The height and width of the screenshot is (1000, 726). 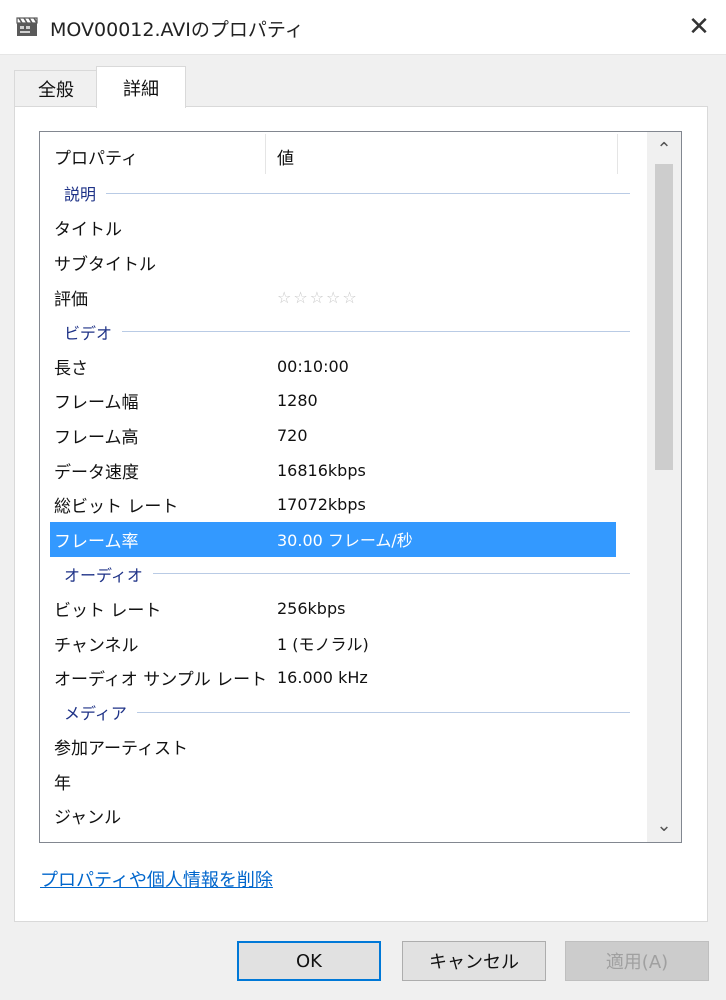 I want to click on window-title: MOV00012.AVIのプロパティ, so click(x=177, y=30).